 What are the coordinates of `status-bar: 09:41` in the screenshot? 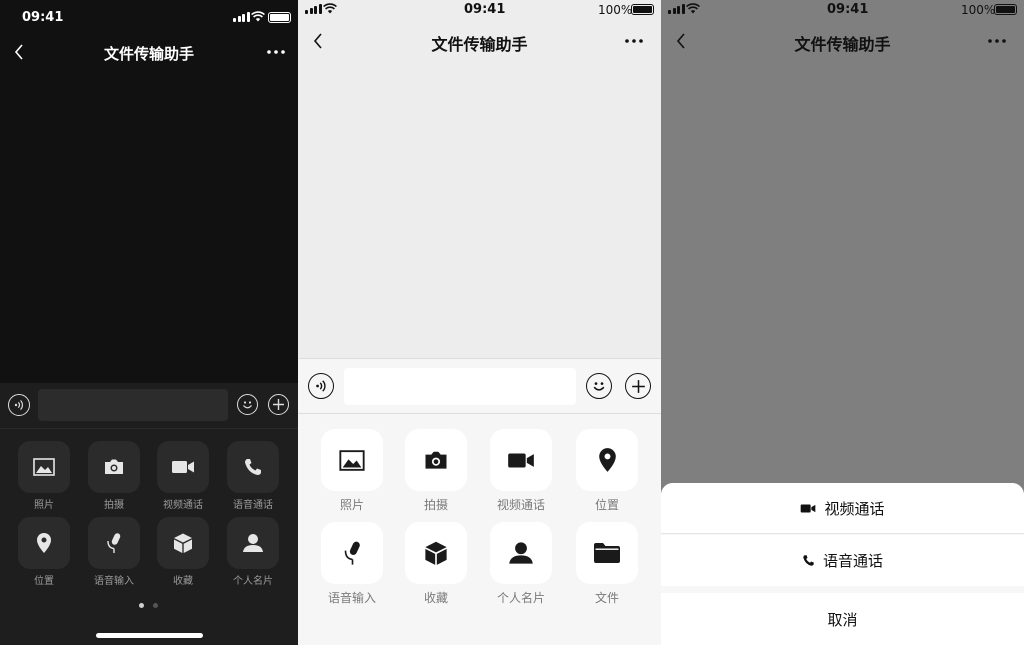 It's located at (149, 12).